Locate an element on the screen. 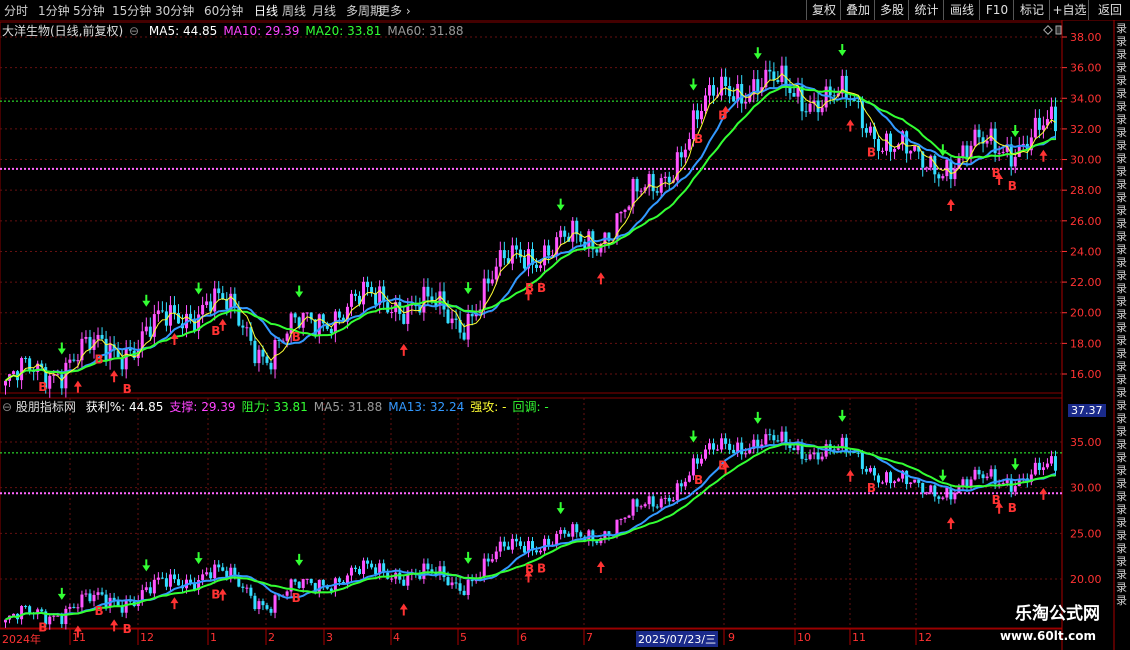 The image size is (1130, 650). price-label-9: 20.00 is located at coordinates (1086, 313).